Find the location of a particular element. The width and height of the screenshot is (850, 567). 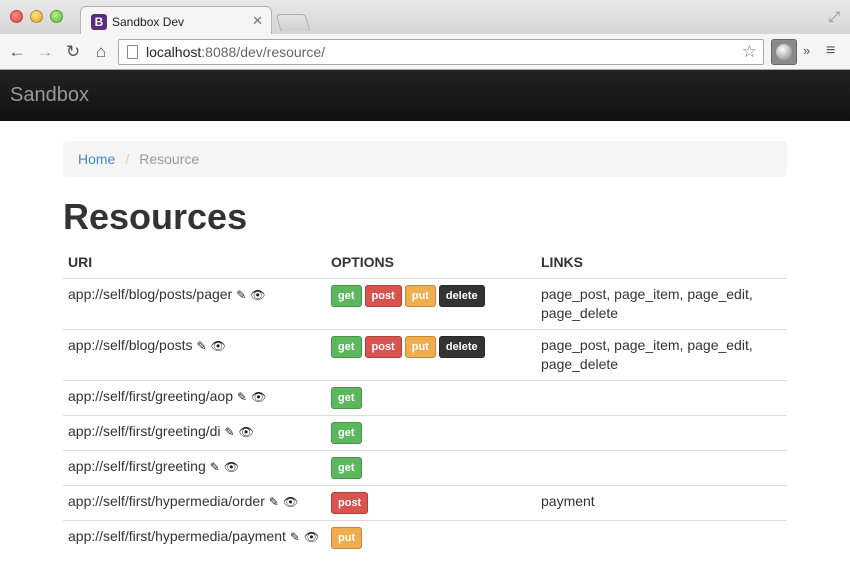

resource-uri: app://self/first/greeting/di is located at coordinates (144, 431).